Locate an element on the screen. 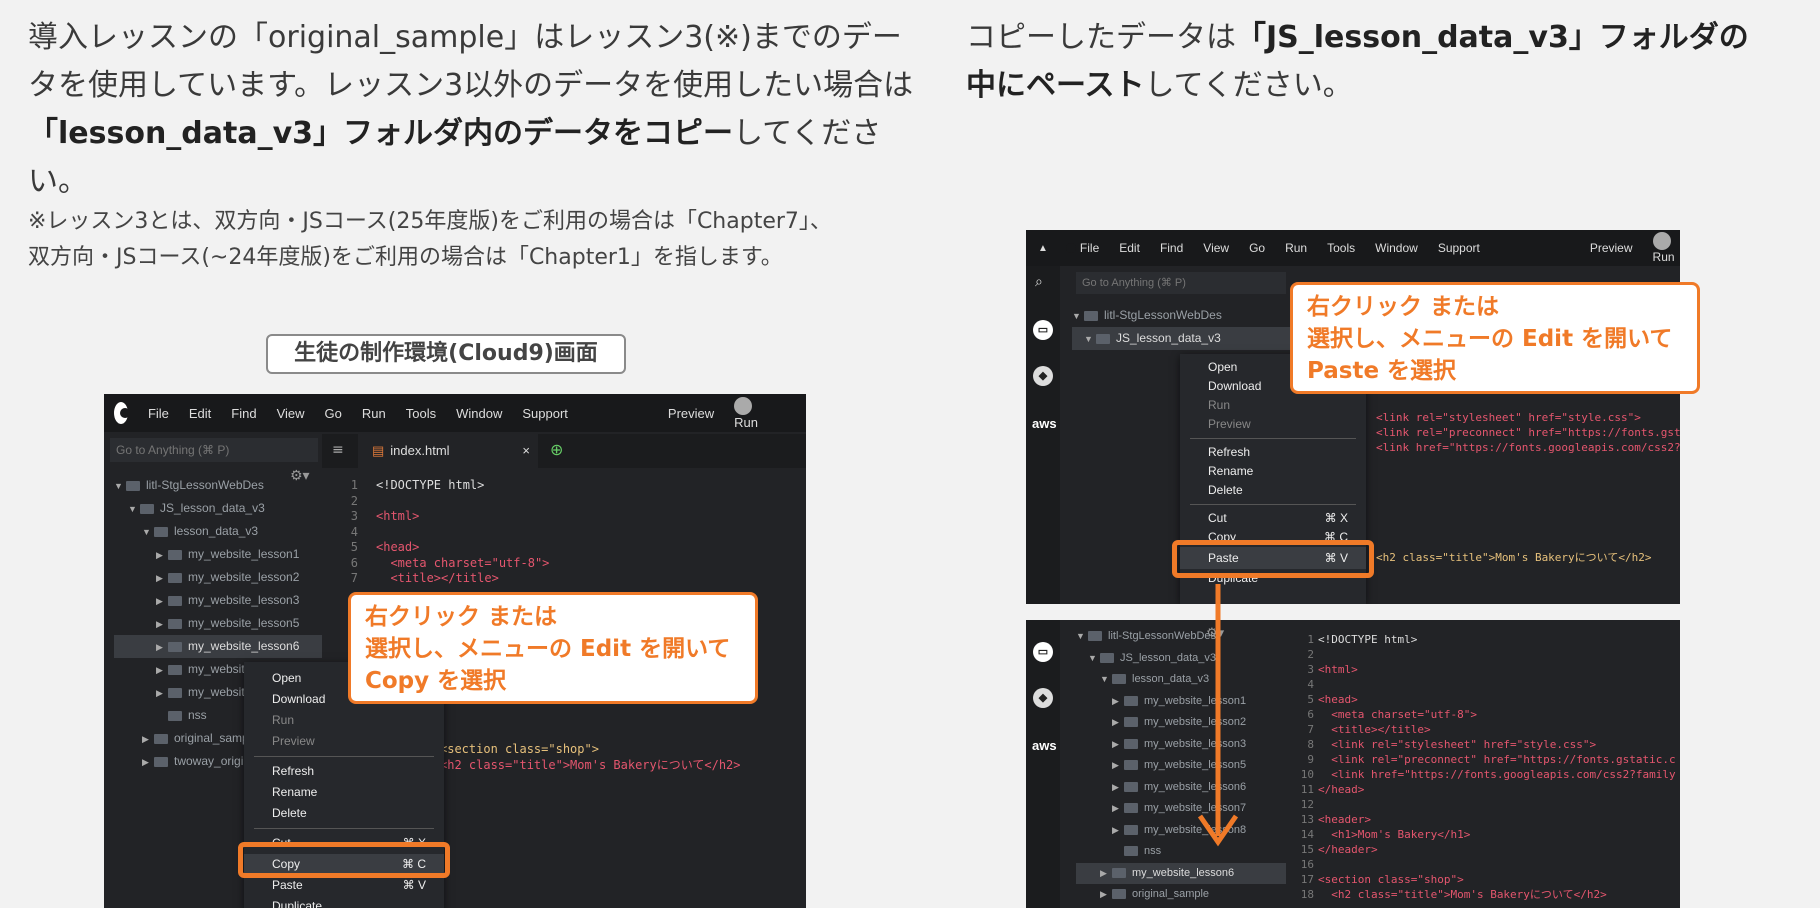 This screenshot has height=908, width=1820. tree-lesson6-selected: ▶ my_website_lesson6 is located at coordinates (218, 646).